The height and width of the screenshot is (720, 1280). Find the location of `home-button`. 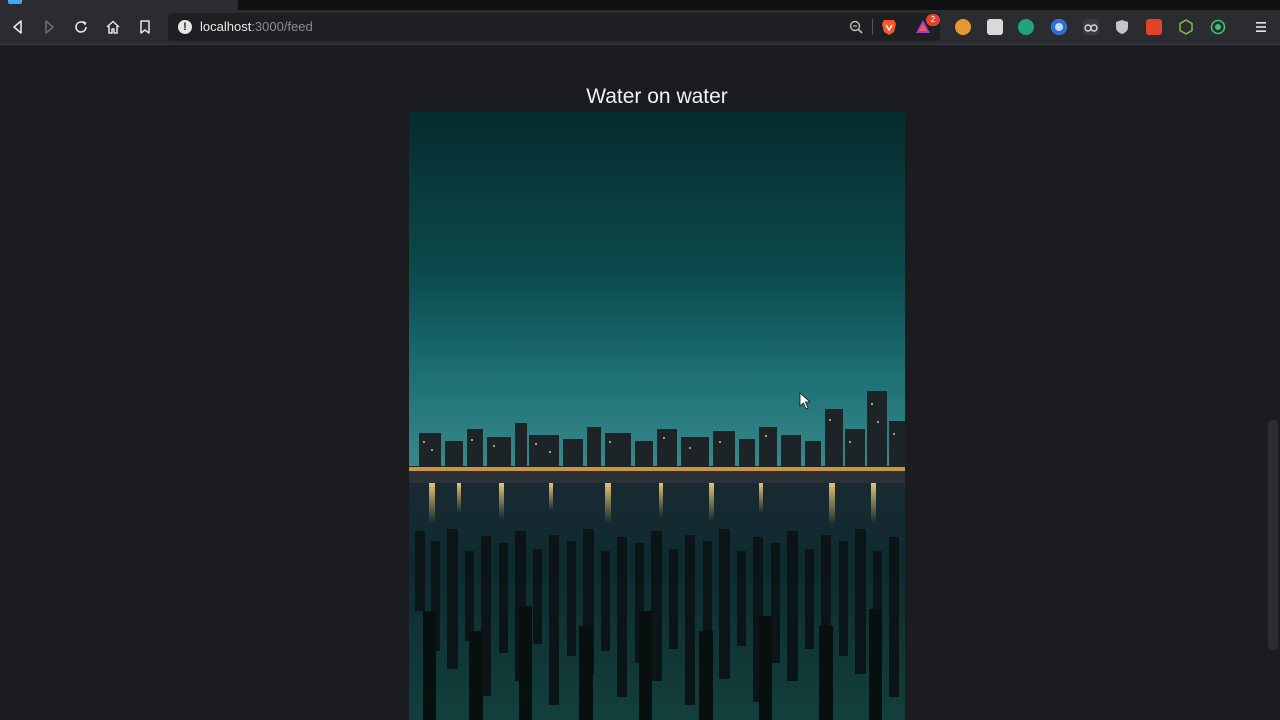

home-button is located at coordinates (113, 27).